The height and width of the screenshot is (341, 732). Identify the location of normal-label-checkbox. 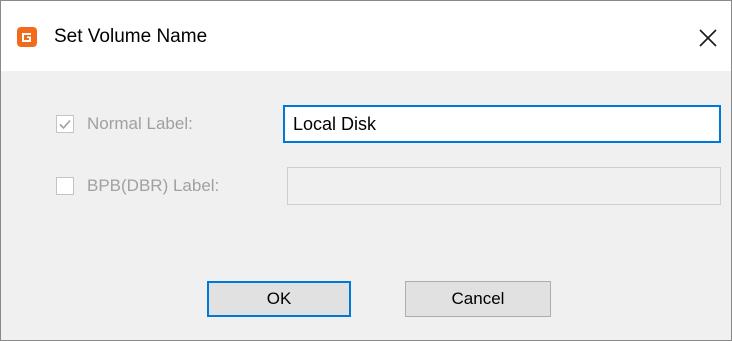
(65, 124).